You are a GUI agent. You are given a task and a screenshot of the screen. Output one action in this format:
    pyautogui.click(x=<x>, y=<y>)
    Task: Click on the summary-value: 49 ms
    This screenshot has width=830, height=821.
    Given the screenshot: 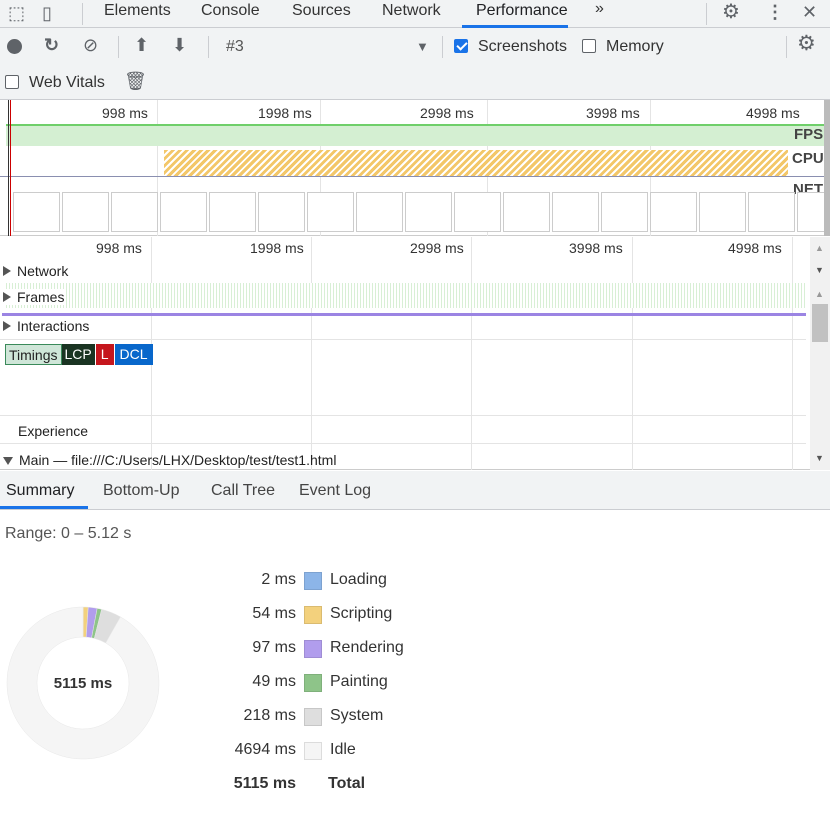 What is the action you would take?
    pyautogui.click(x=274, y=681)
    